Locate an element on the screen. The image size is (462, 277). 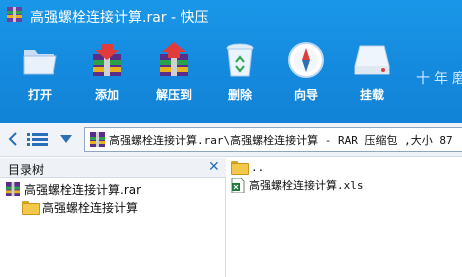
delete-label: 删除 is located at coordinates (239, 95).